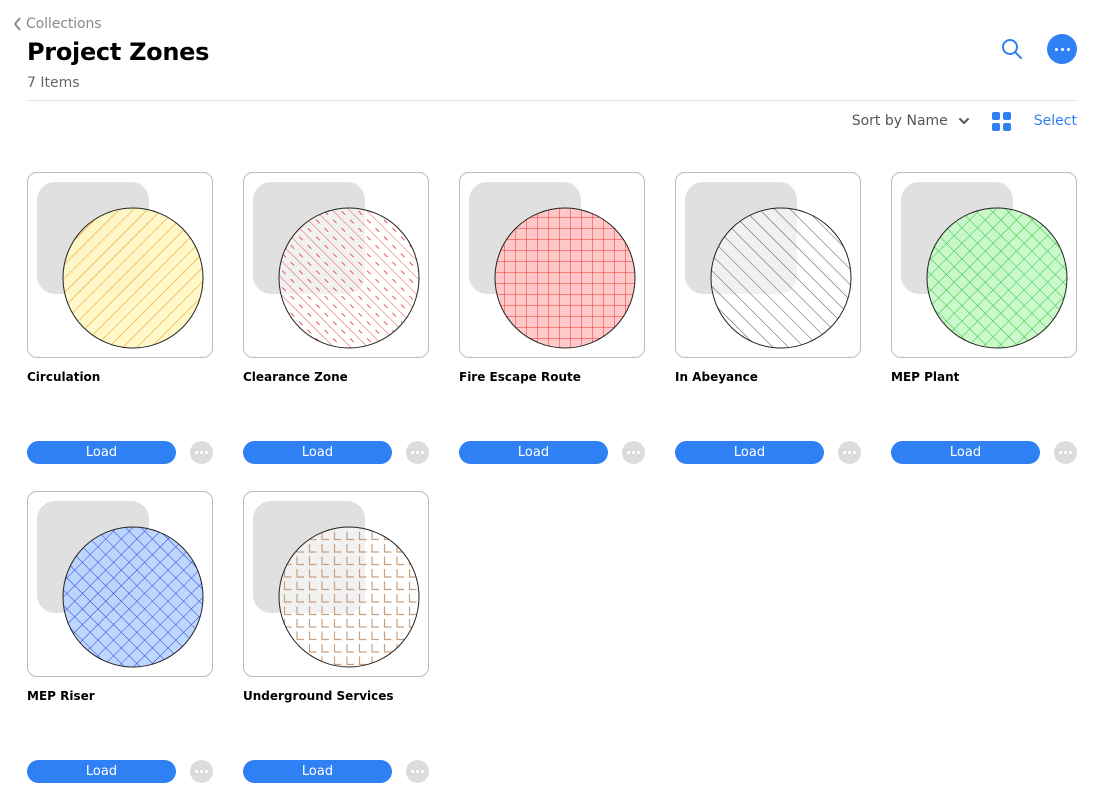 This screenshot has width=1102, height=809. I want to click on zone-name: Circulation, so click(64, 377).